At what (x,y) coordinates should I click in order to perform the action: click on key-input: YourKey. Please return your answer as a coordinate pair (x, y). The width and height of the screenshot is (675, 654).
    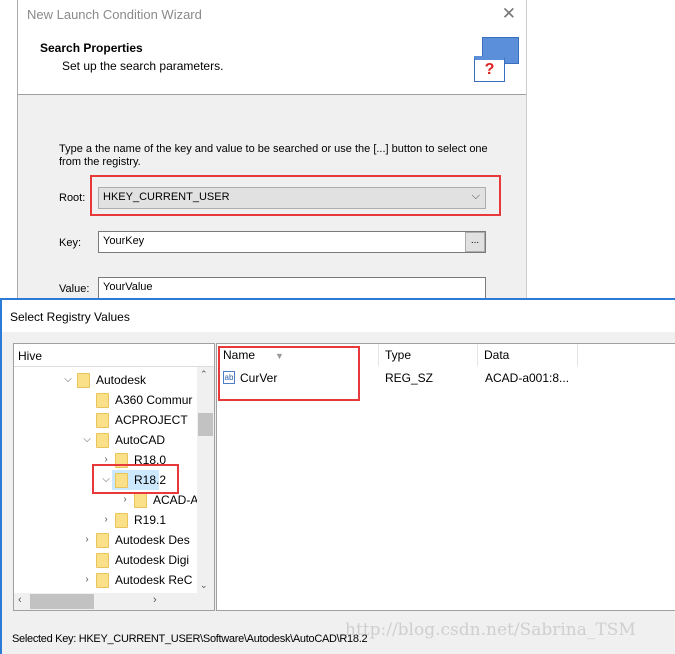
    Looking at the image, I should click on (292, 242).